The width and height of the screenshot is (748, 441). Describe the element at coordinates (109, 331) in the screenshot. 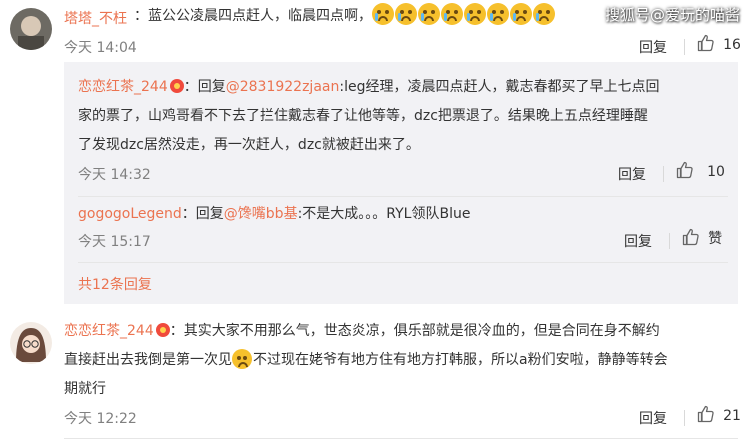

I see `comment-username: 恋恋红茶_244` at that location.